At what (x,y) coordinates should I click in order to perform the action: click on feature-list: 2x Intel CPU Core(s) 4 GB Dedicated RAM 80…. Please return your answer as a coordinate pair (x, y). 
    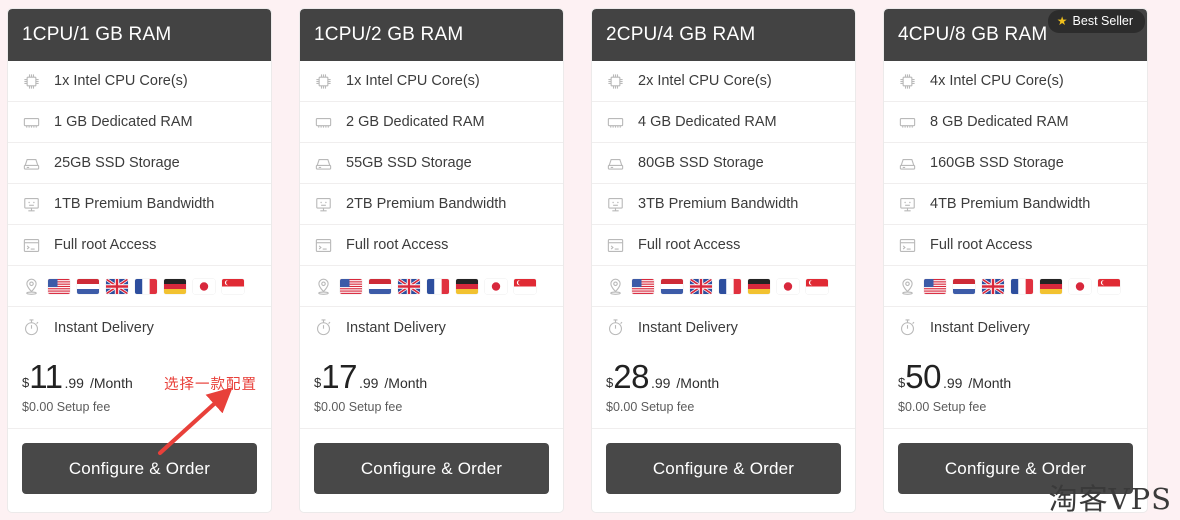
    Looking at the image, I should click on (723, 204).